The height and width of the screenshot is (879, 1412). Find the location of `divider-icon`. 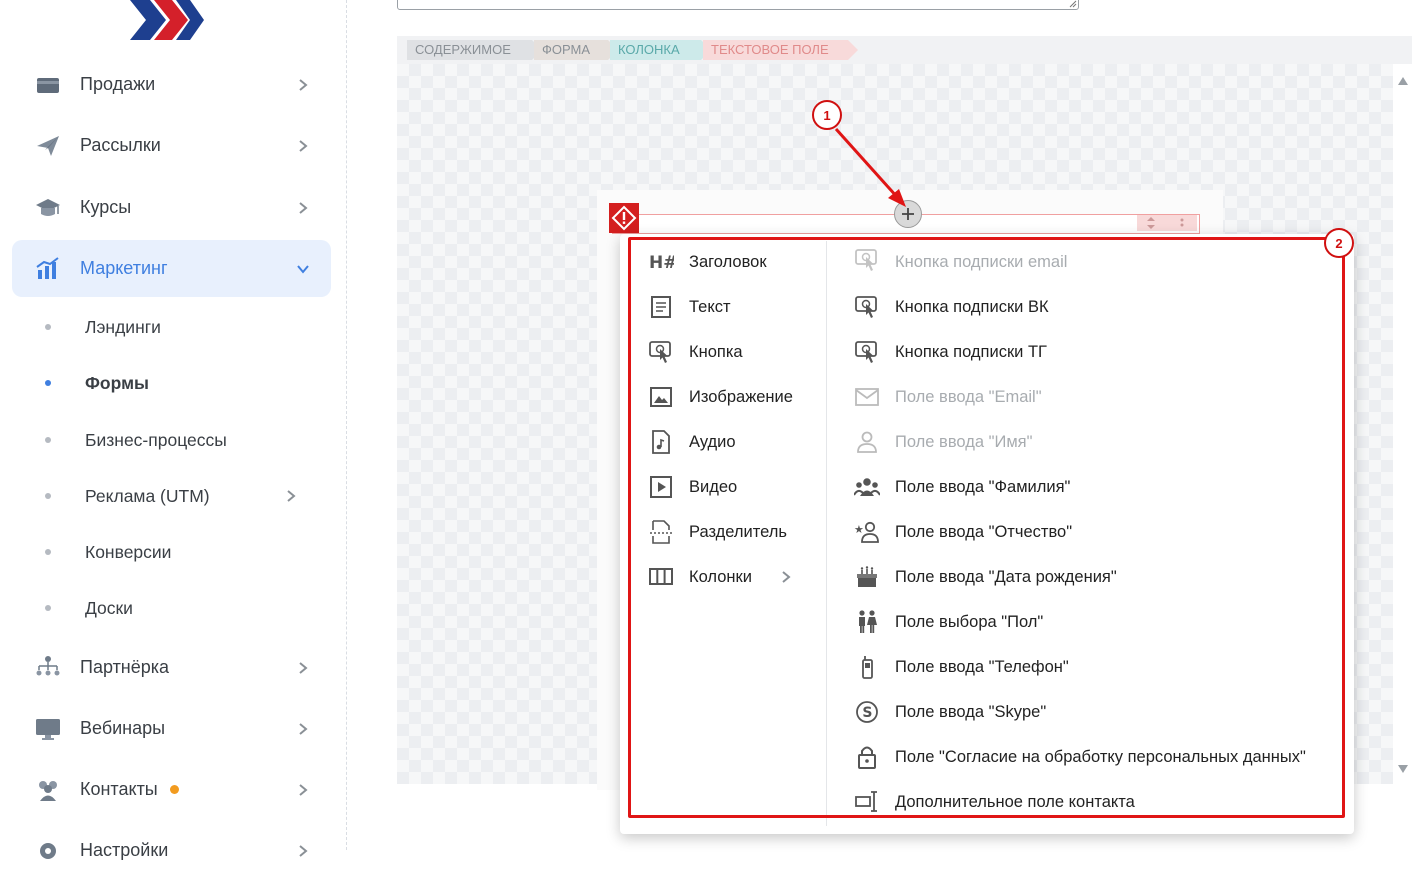

divider-icon is located at coordinates (661, 532).